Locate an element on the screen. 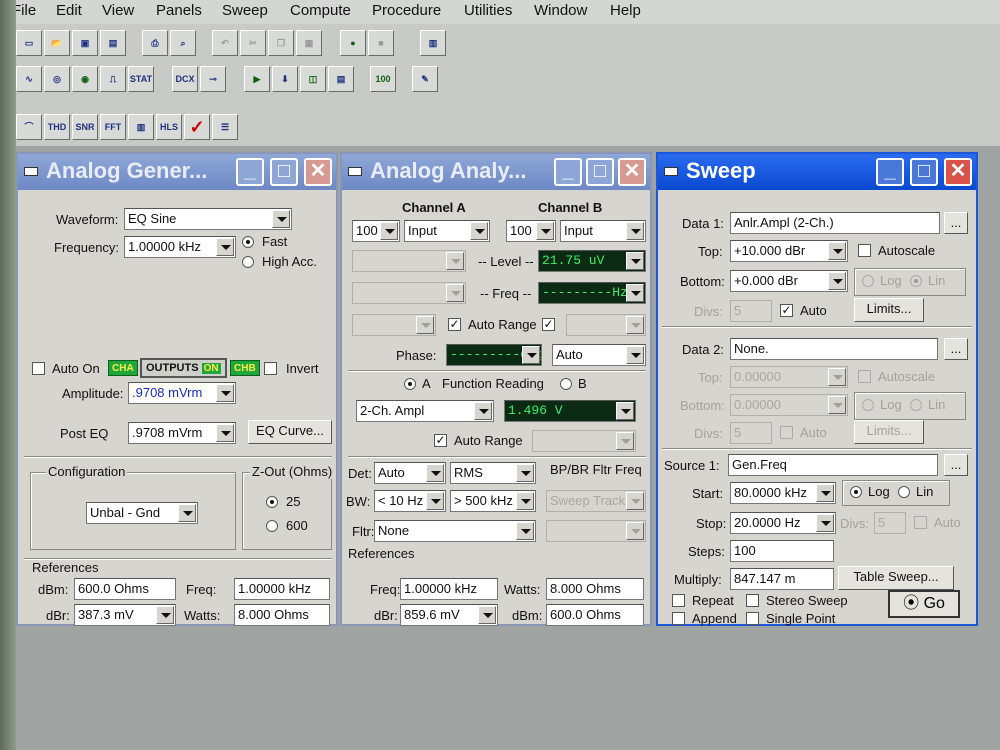 The image size is (1000, 750). copy-icon: ❐ is located at coordinates (281, 43).